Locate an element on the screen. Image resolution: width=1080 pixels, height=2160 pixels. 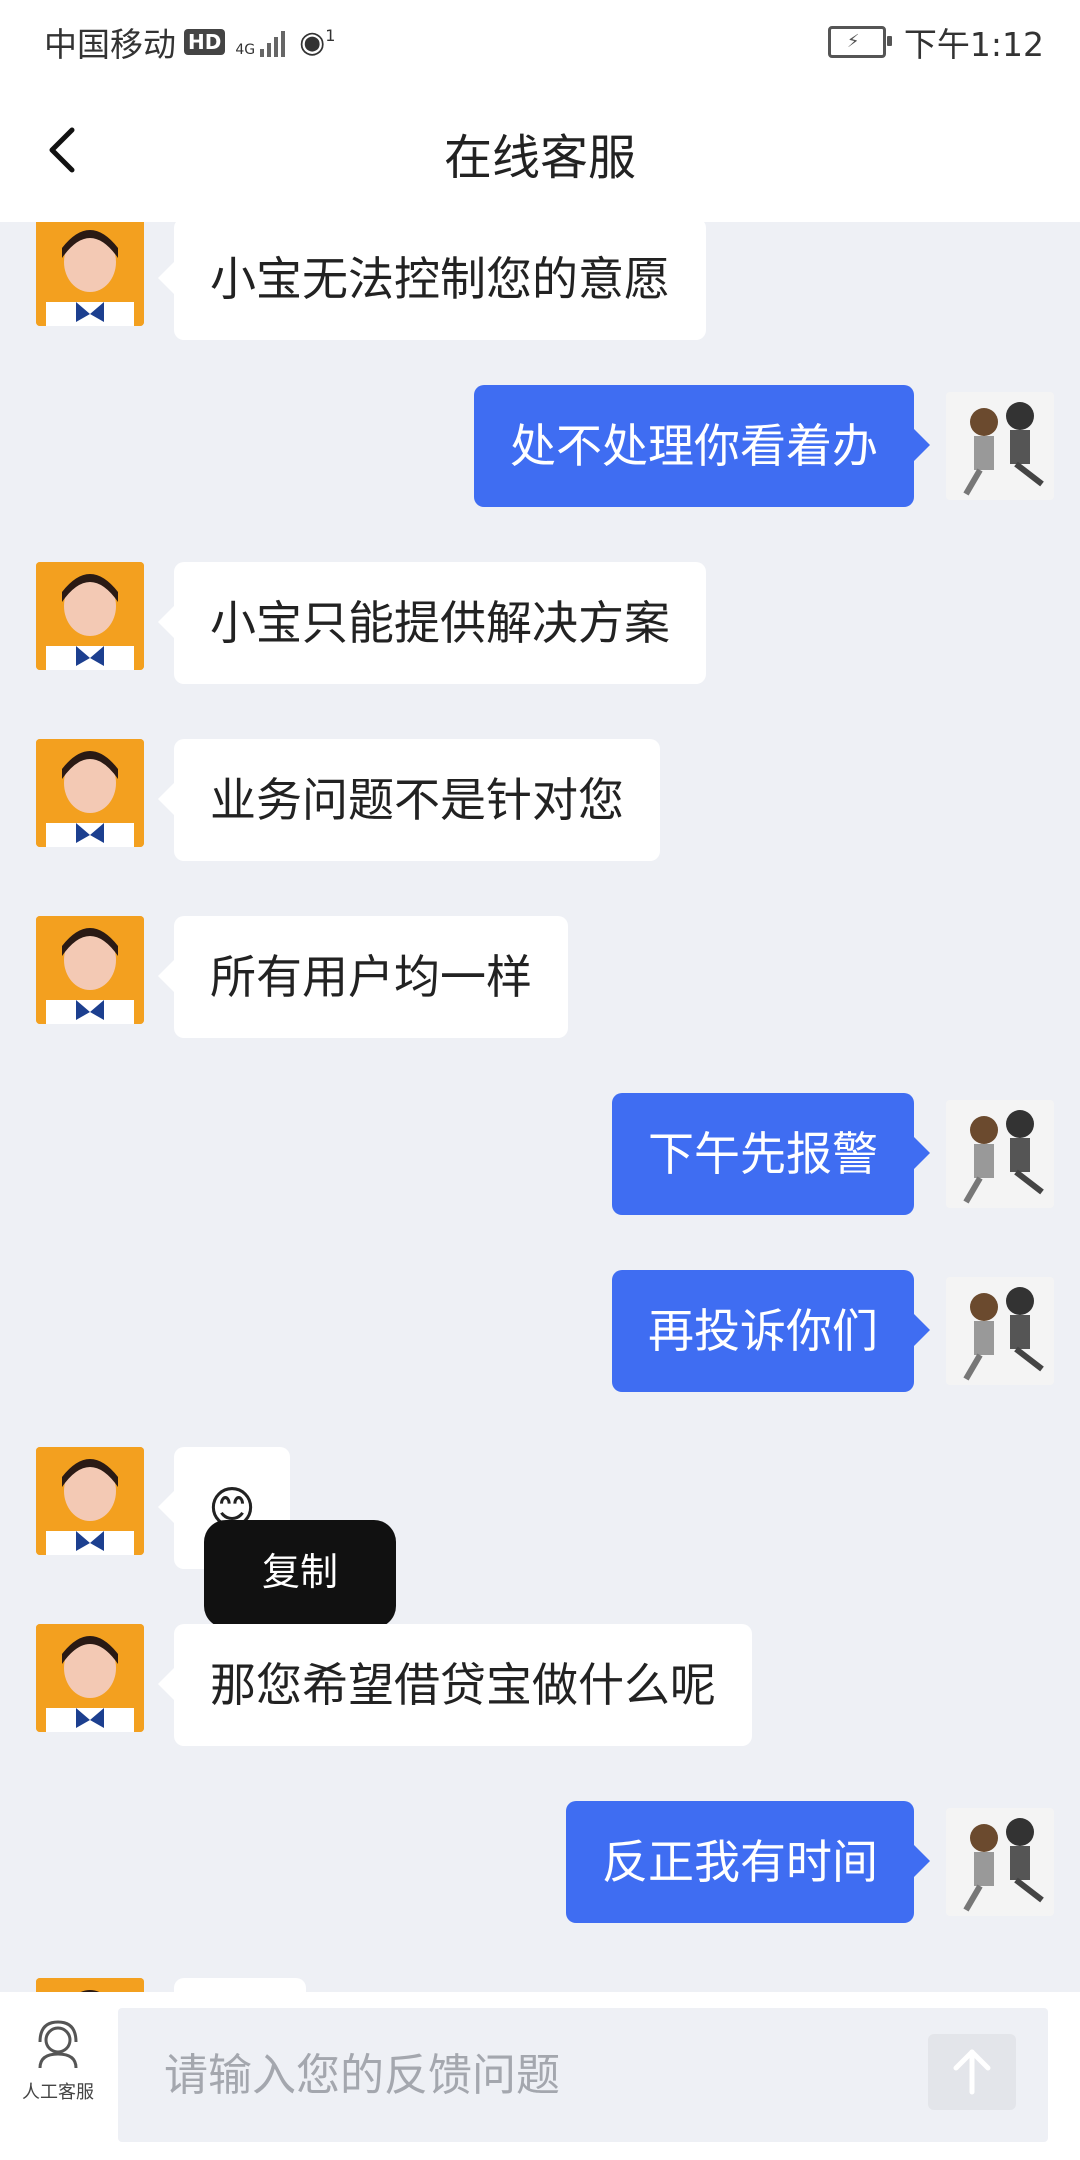
bottom-bar: 人工客服 is located at coordinates (540, 2076).